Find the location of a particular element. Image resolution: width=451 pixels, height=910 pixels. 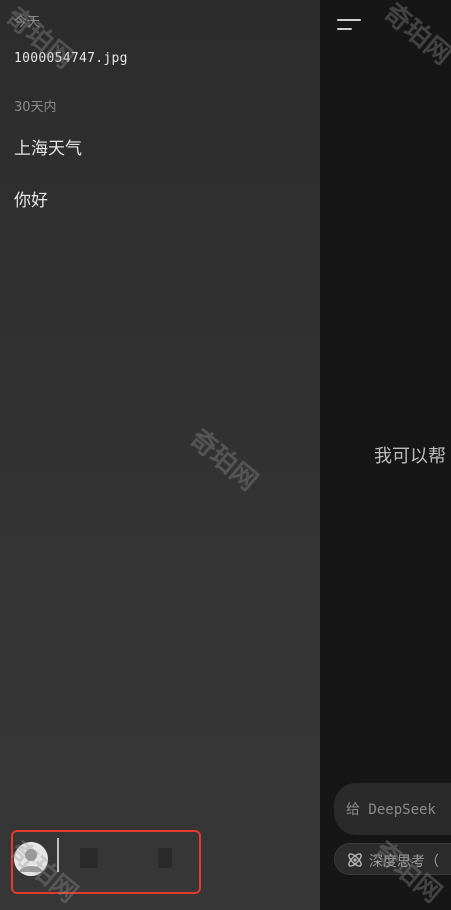

deep-think-toggle: 深度思考（ is located at coordinates (392, 859).